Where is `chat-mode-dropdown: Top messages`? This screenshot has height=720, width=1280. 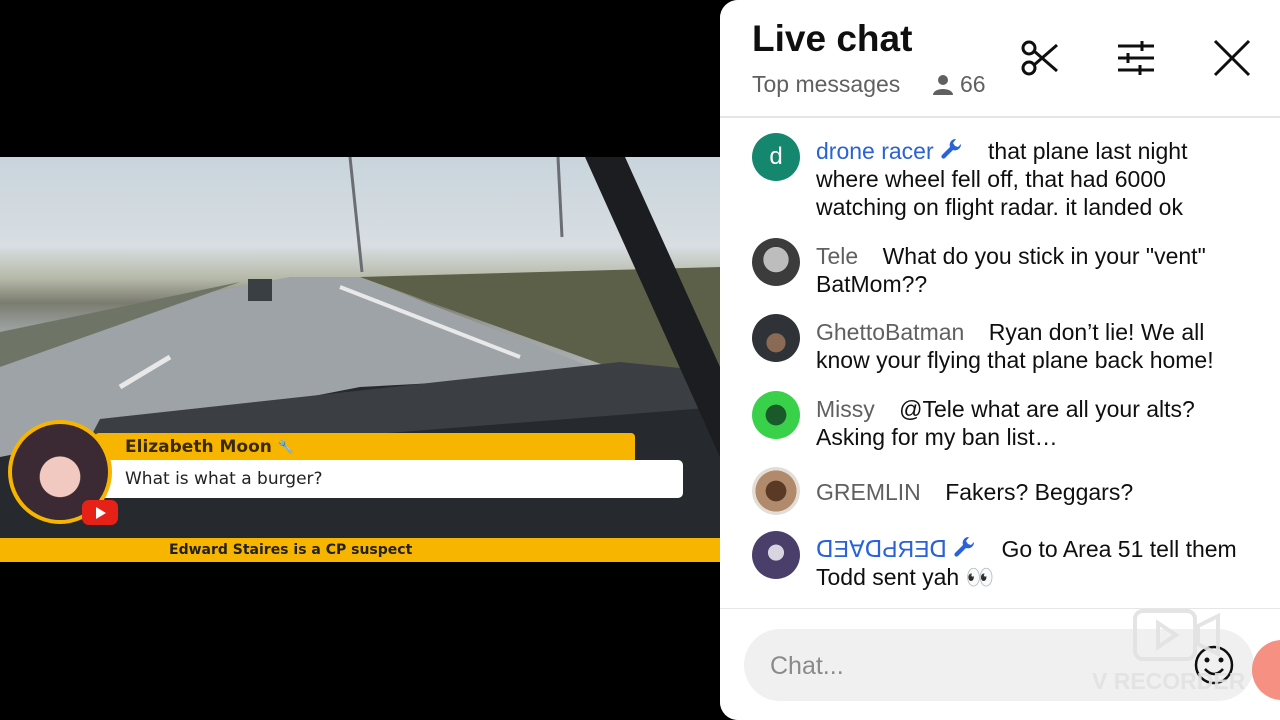
chat-mode-dropdown: Top messages is located at coordinates (826, 84).